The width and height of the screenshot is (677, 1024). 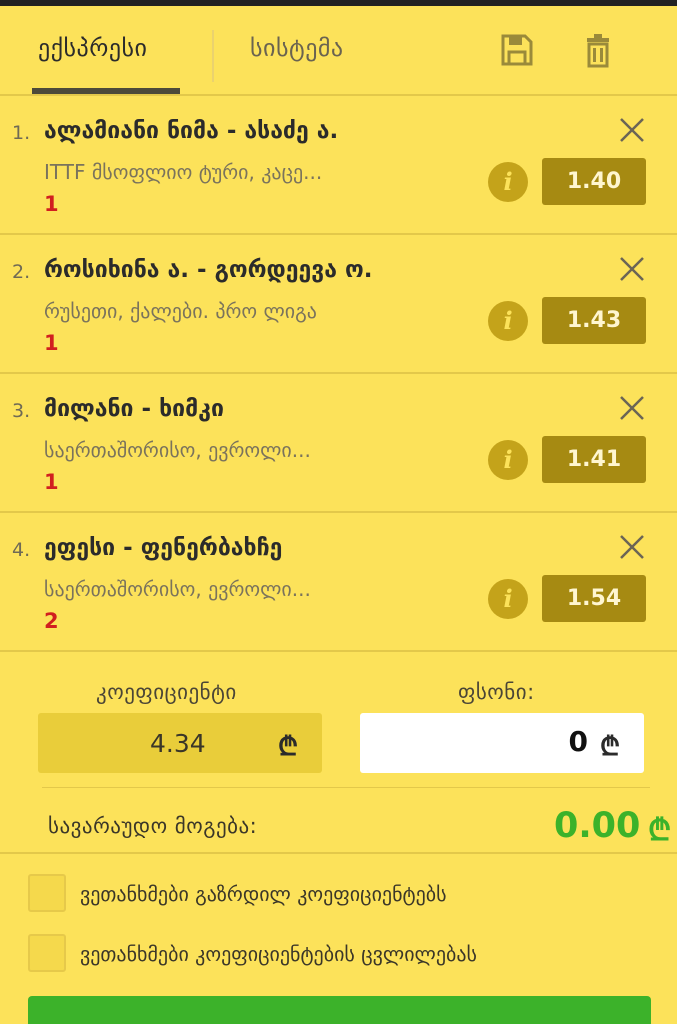 I want to click on bet-league: რუსეთი, ქალები. პრო ლიგა, so click(x=180, y=311).